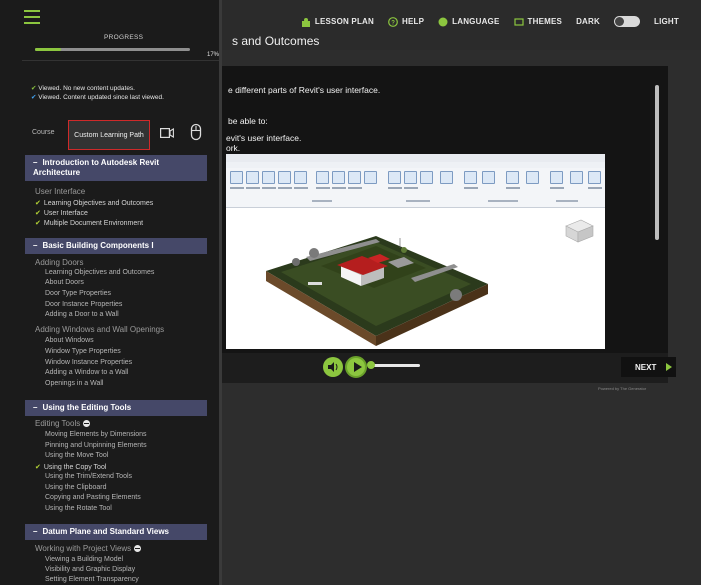 The height and width of the screenshot is (585, 701). What do you see at coordinates (476, 21) in the screenshot?
I see `language-label: LANGUAGE` at bounding box center [476, 21].